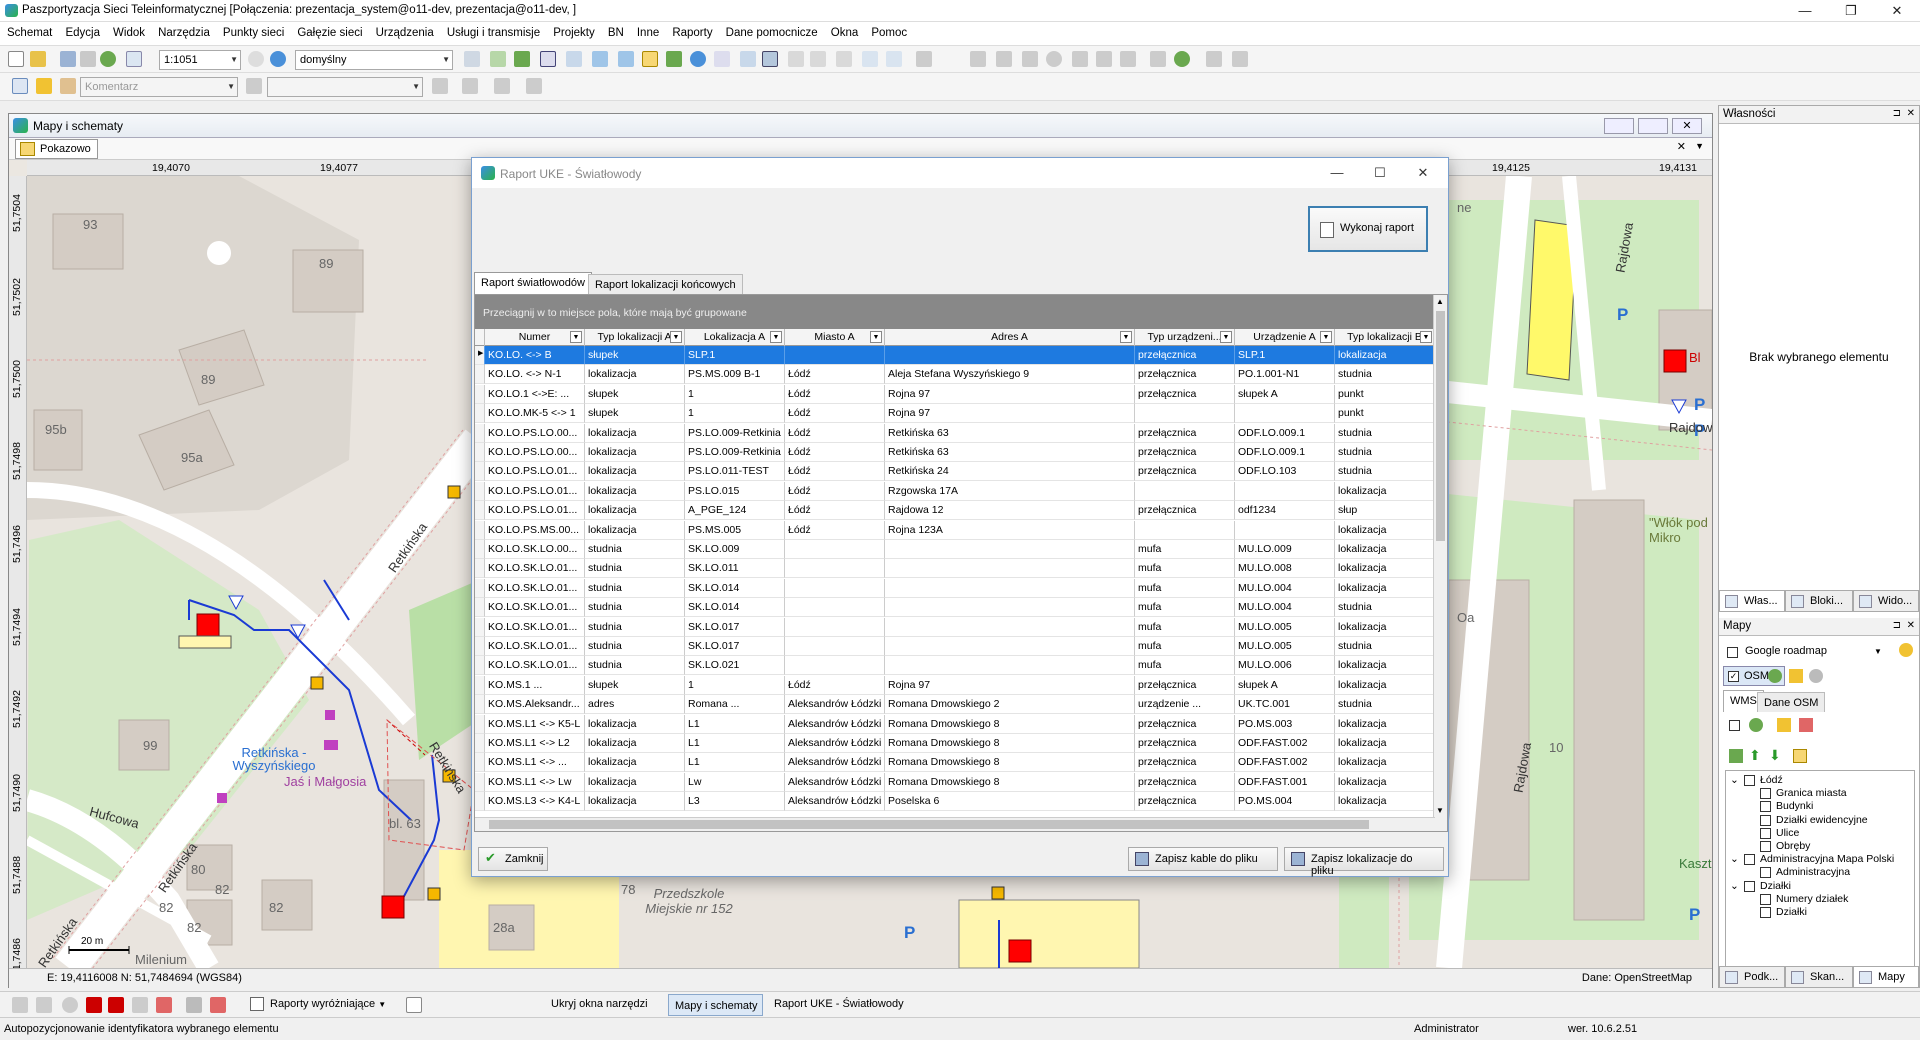  Describe the element at coordinates (194, 1005) in the screenshot. I see `grid-tool-icon` at that location.